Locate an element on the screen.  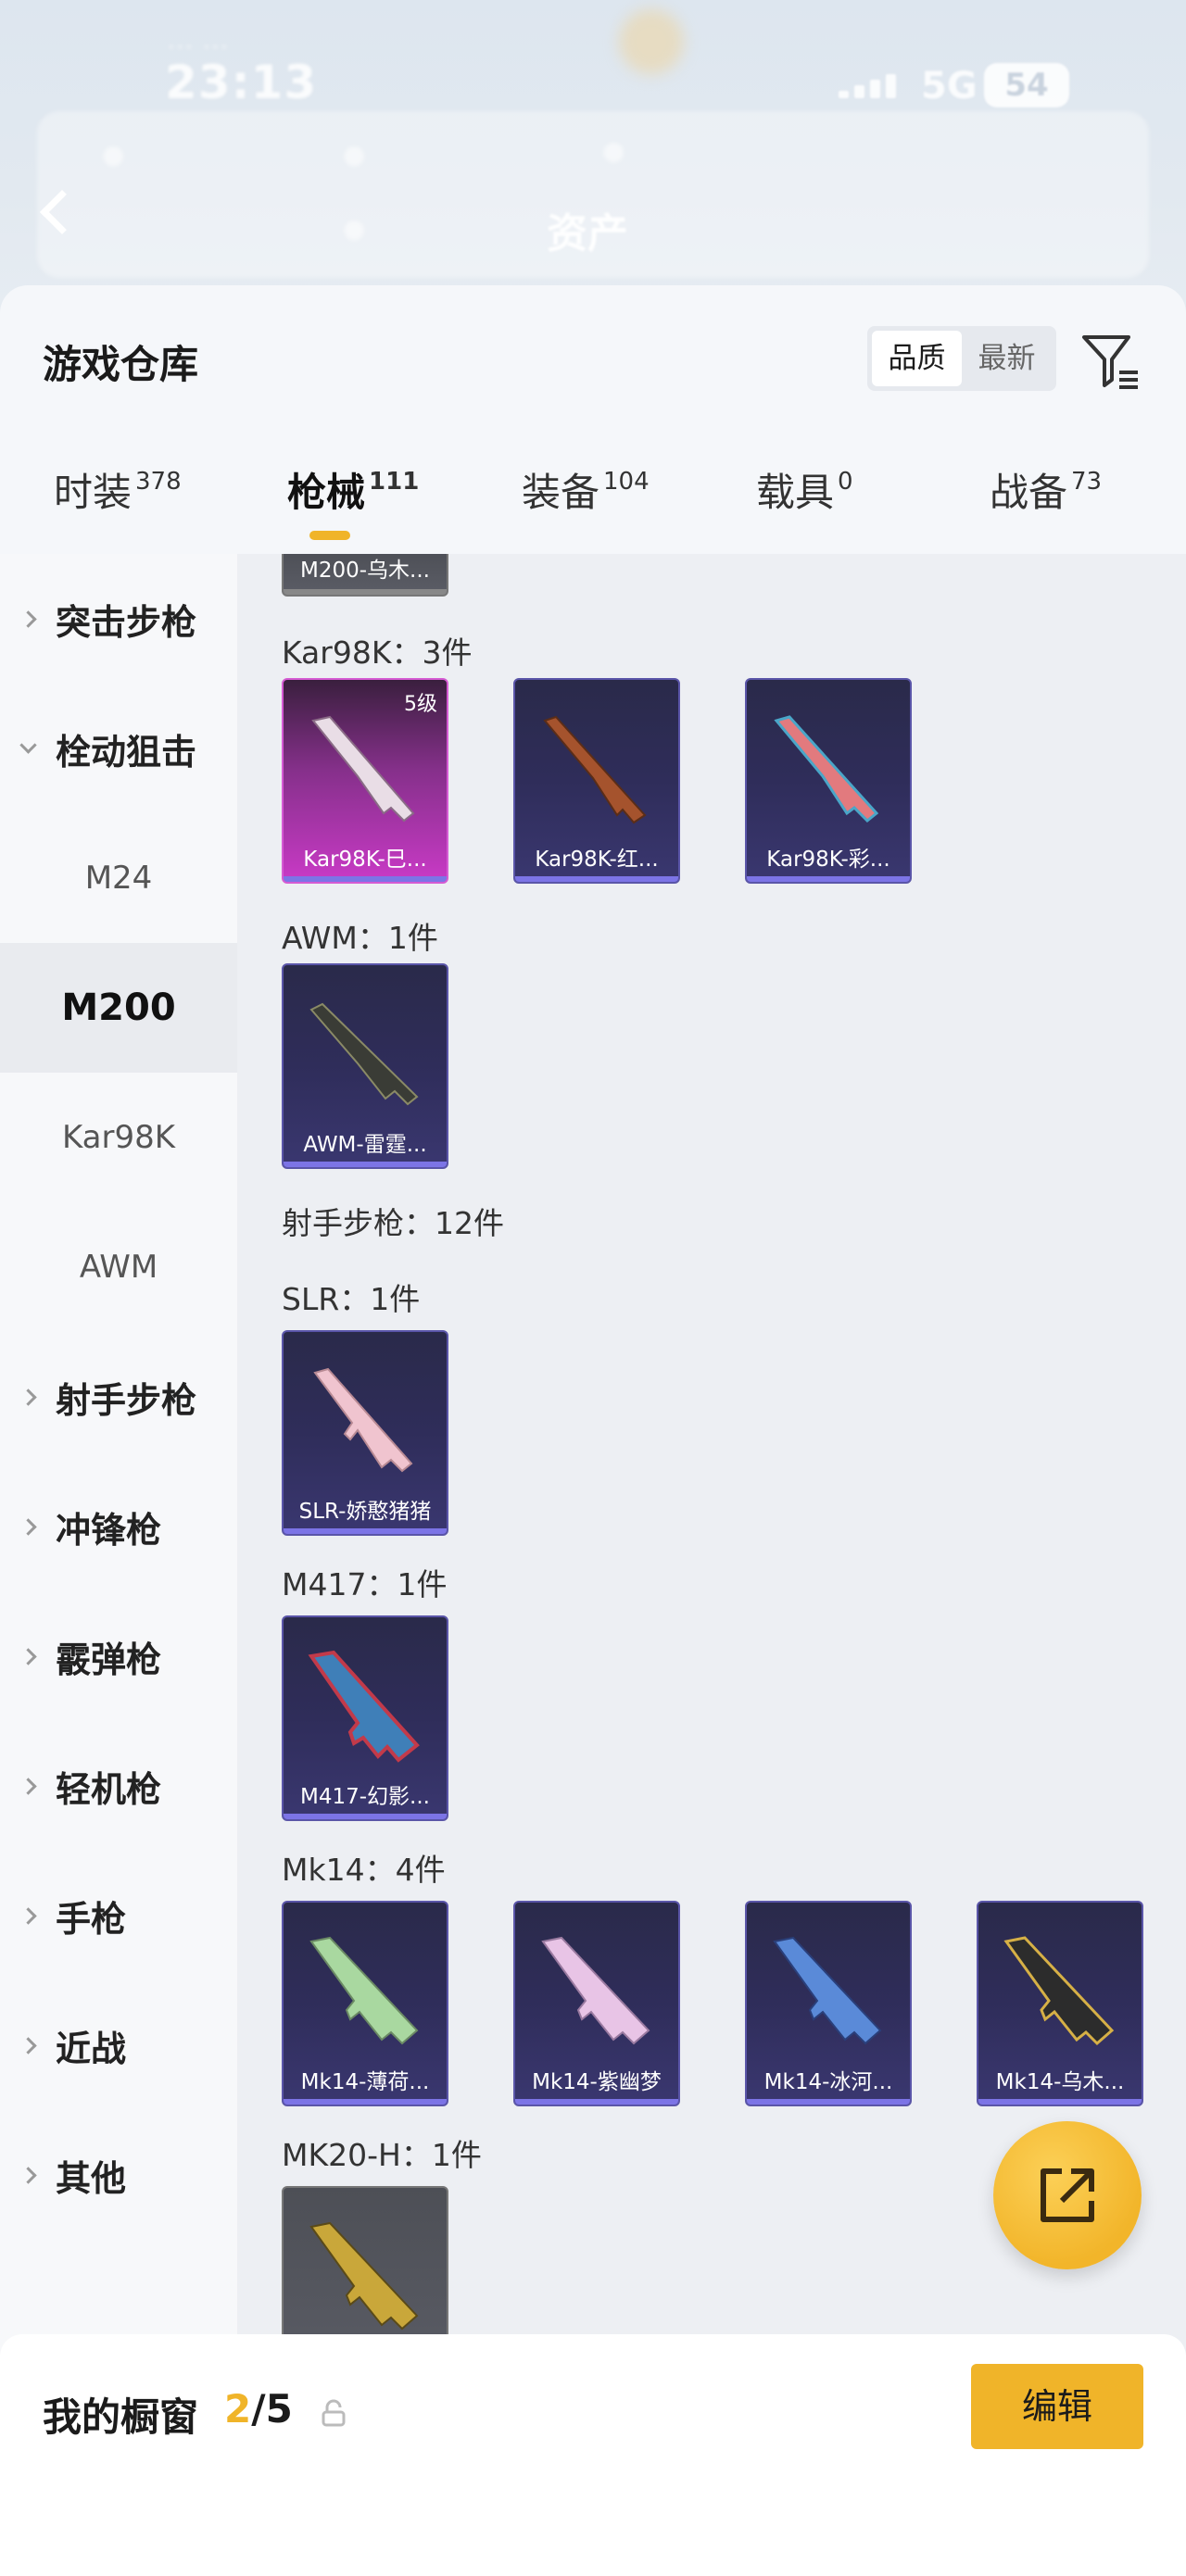
active-tab-indicator is located at coordinates (329, 535).